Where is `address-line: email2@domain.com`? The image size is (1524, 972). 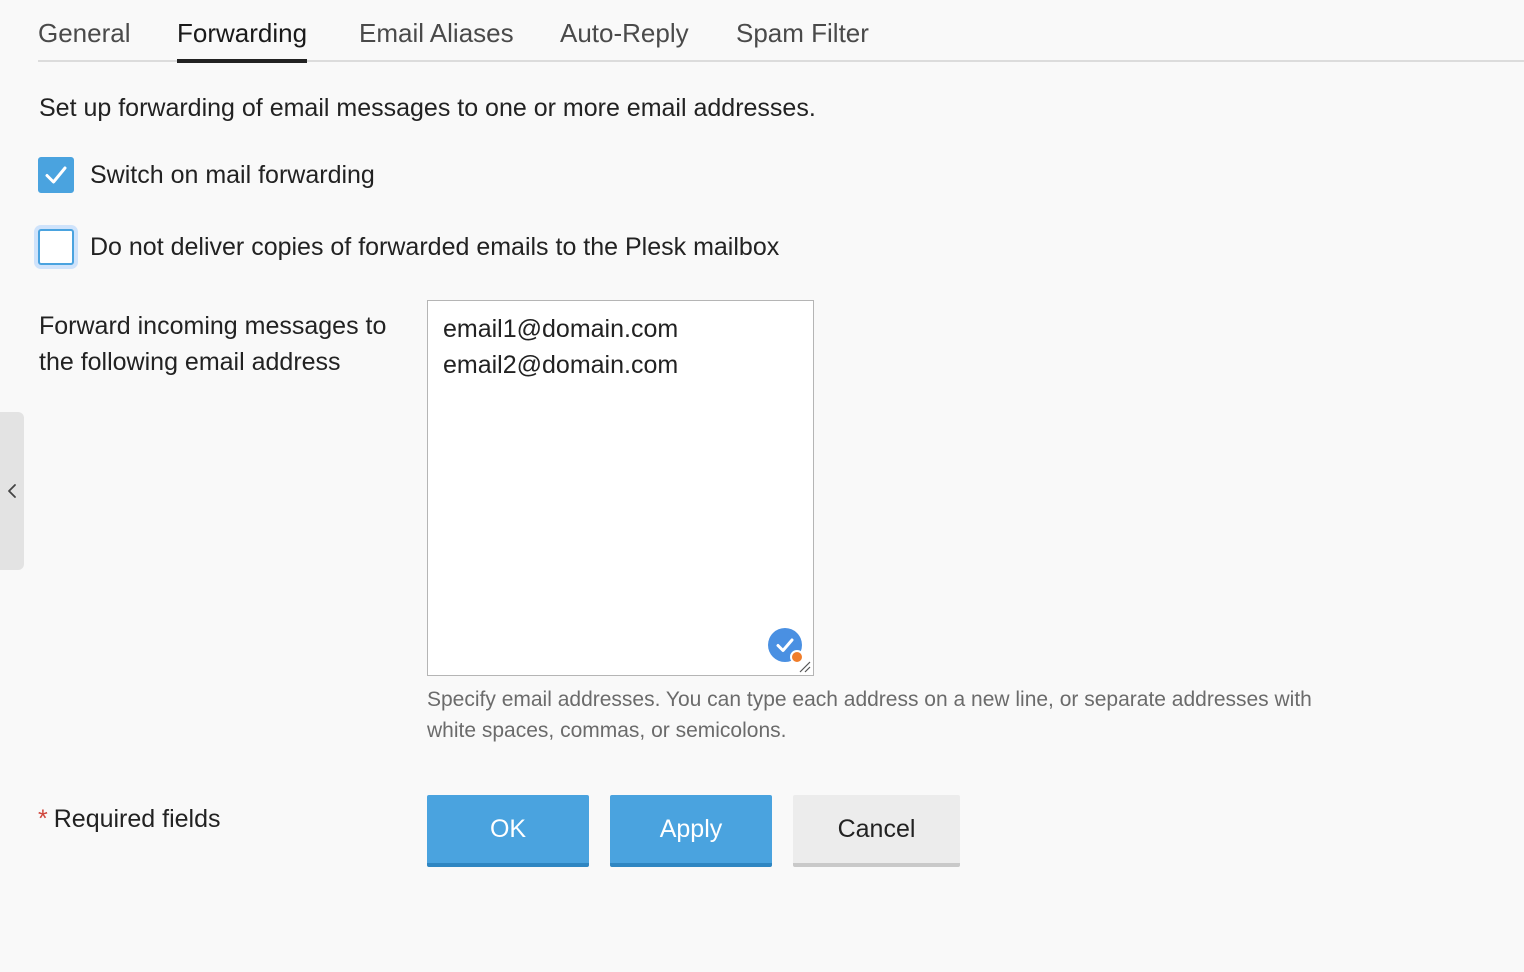 address-line: email2@domain.com is located at coordinates (561, 365).